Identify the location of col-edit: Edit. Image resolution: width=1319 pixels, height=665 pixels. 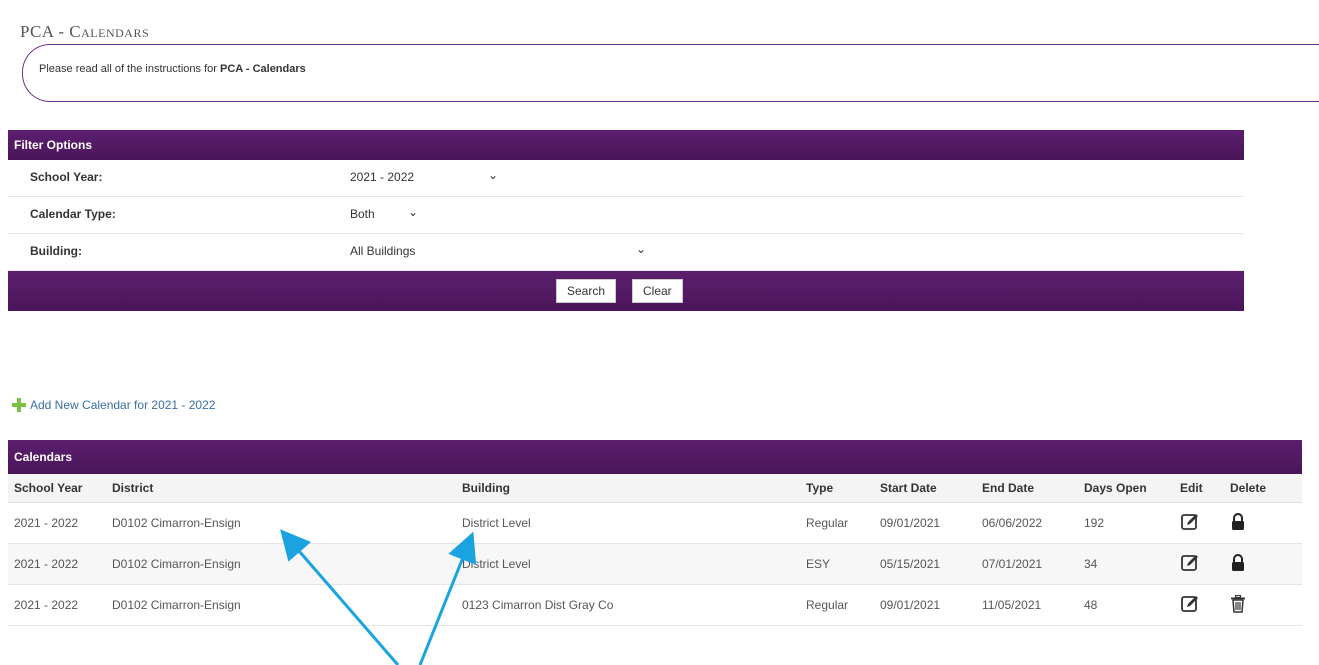
(1199, 488).